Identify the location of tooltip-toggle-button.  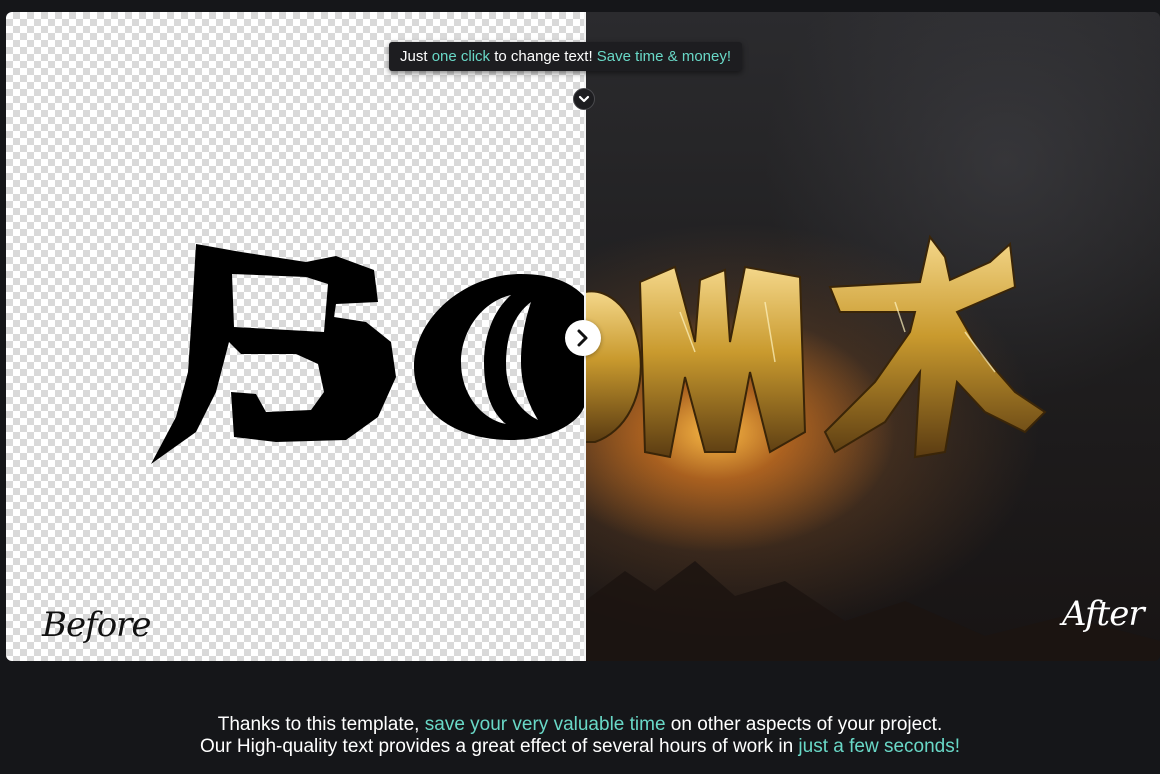
(584, 99).